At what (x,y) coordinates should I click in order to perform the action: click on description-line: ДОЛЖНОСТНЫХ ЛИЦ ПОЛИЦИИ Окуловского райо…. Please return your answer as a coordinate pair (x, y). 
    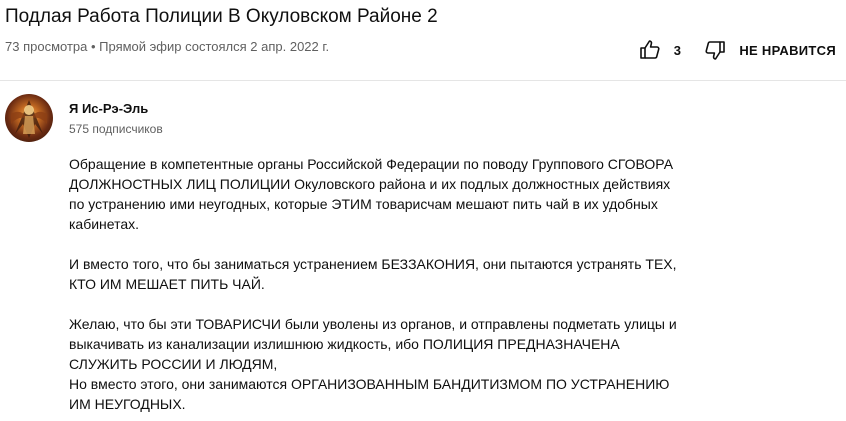
    Looking at the image, I should click on (370, 184).